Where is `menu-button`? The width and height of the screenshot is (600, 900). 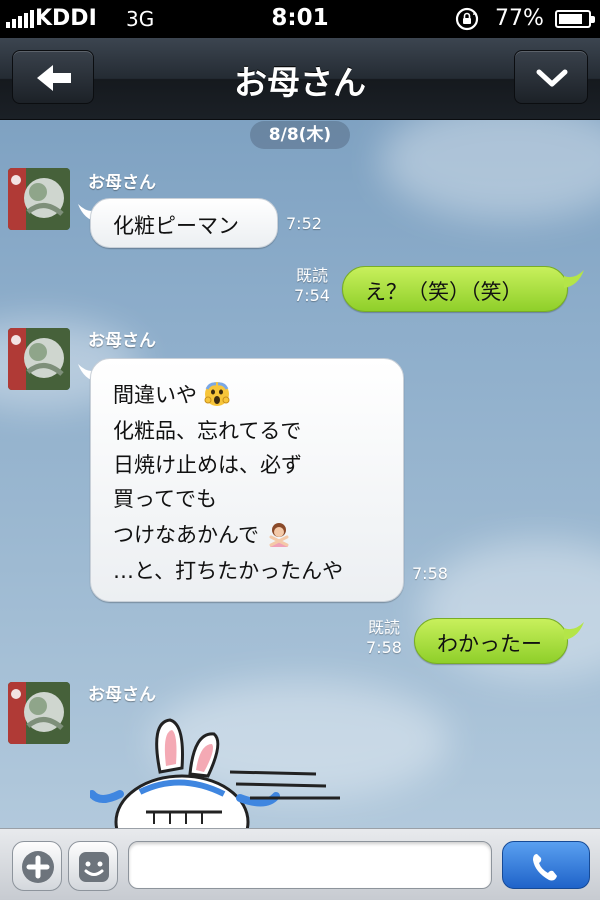
menu-button is located at coordinates (551, 77).